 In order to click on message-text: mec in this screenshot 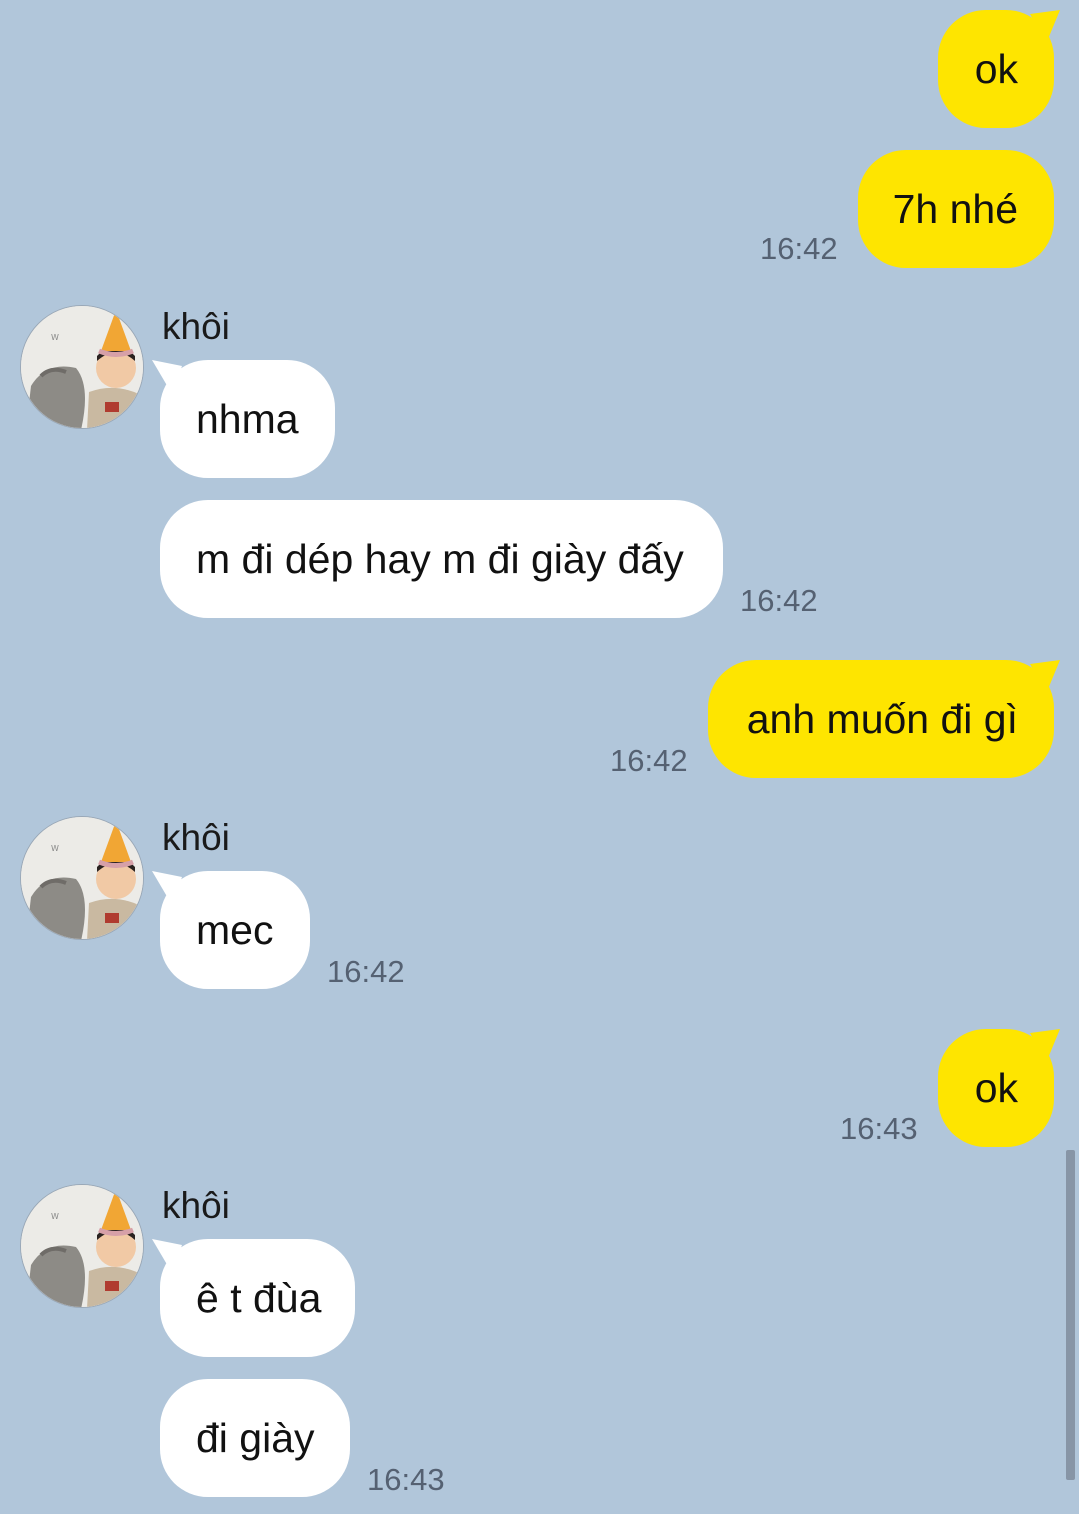, I will do `click(235, 929)`.